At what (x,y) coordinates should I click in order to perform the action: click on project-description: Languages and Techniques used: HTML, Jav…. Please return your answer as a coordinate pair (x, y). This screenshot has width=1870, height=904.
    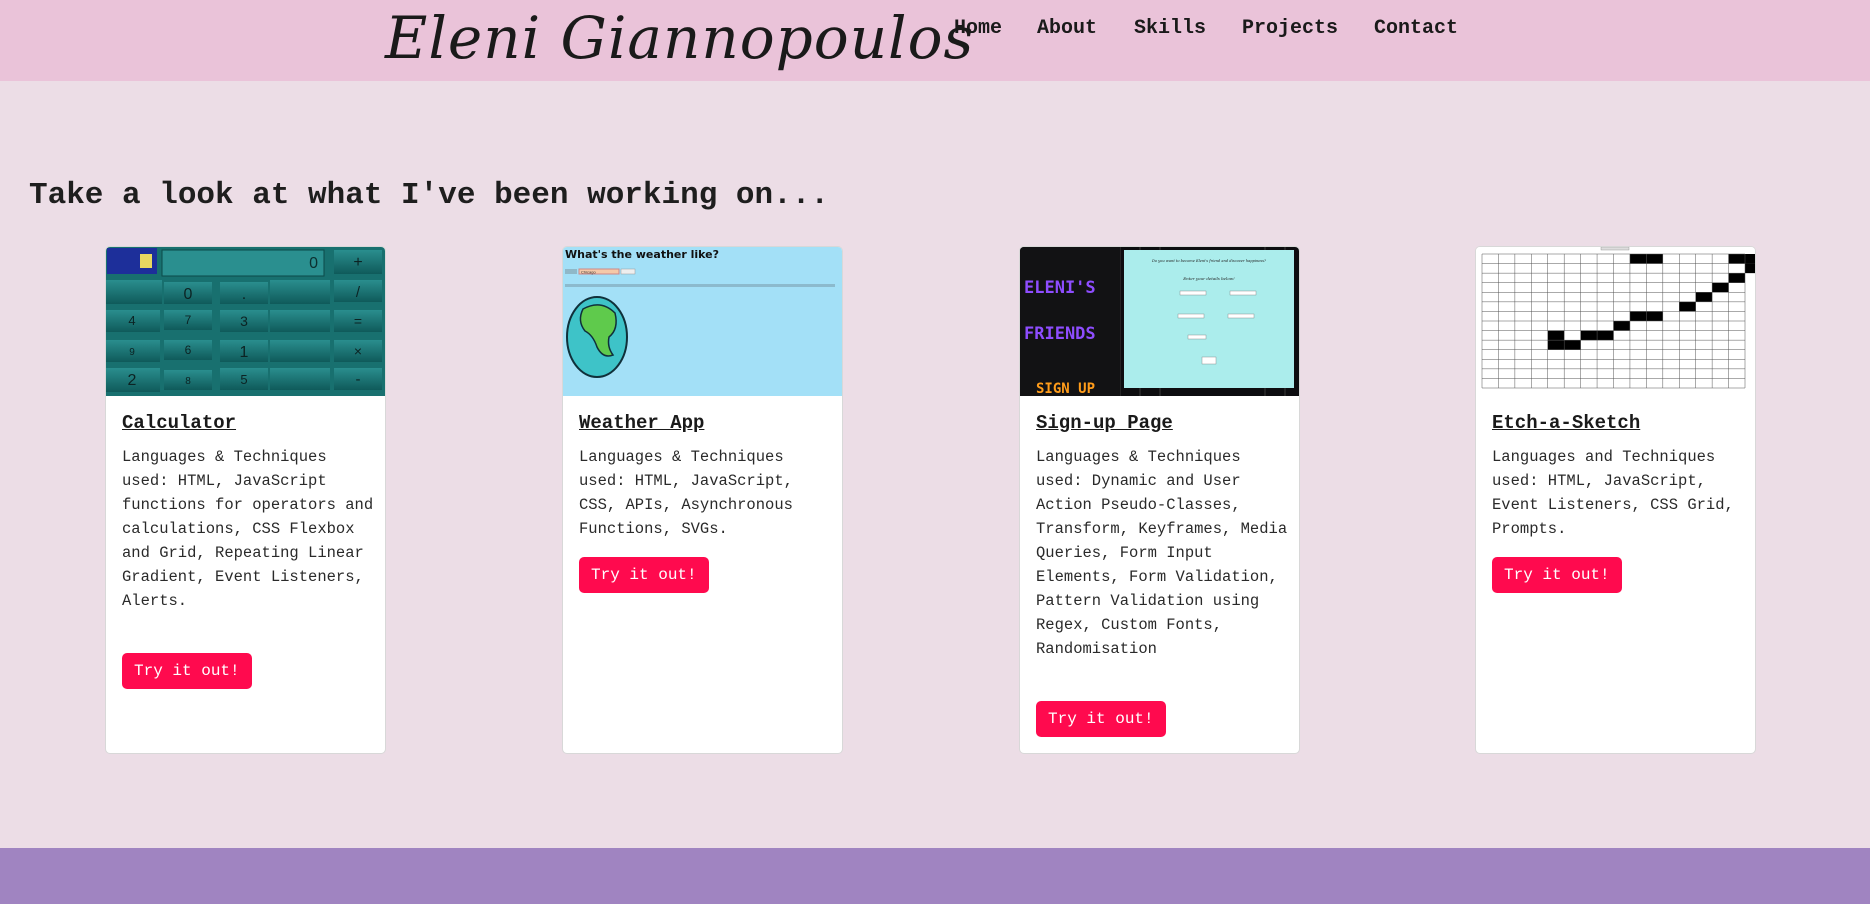
    Looking at the image, I should click on (1613, 493).